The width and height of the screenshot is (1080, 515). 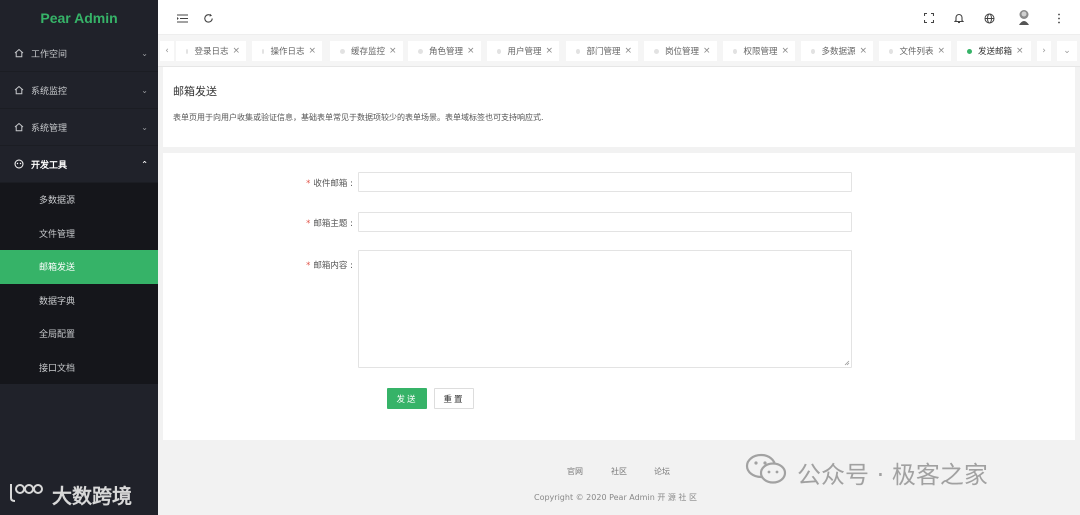 I want to click on sidebar-subitem-api-docs: 接口文档, so click(x=79, y=368).